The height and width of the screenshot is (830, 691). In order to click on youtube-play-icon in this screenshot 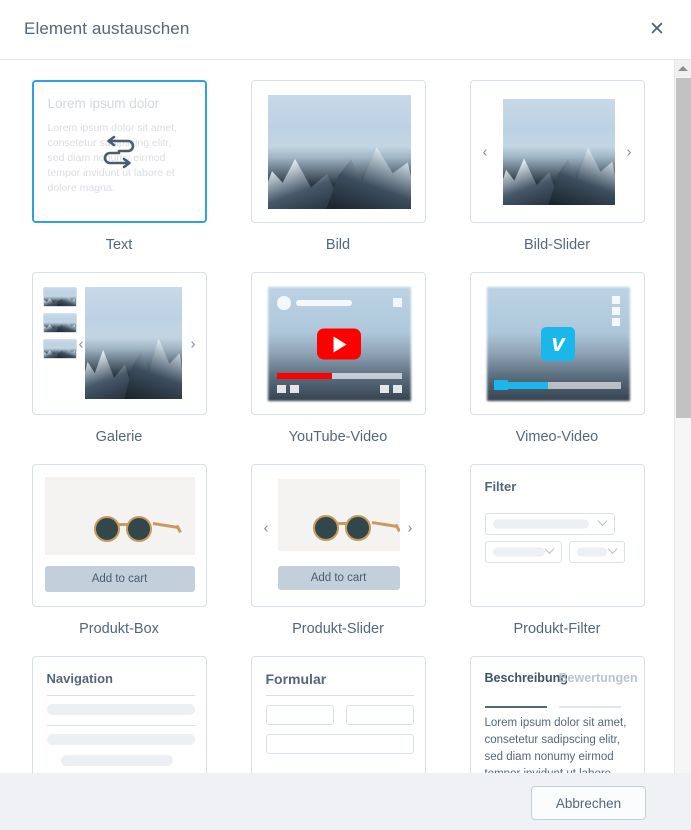, I will do `click(339, 344)`.